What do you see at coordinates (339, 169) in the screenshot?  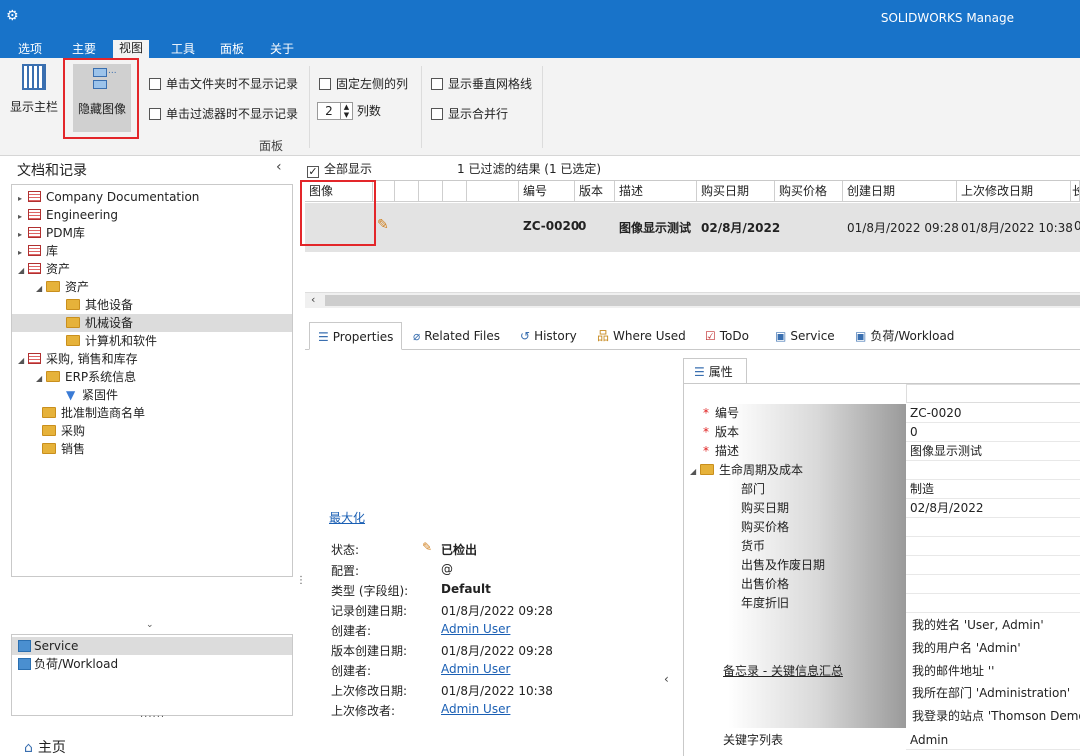 I see `show-all-option: 全部显示` at bounding box center [339, 169].